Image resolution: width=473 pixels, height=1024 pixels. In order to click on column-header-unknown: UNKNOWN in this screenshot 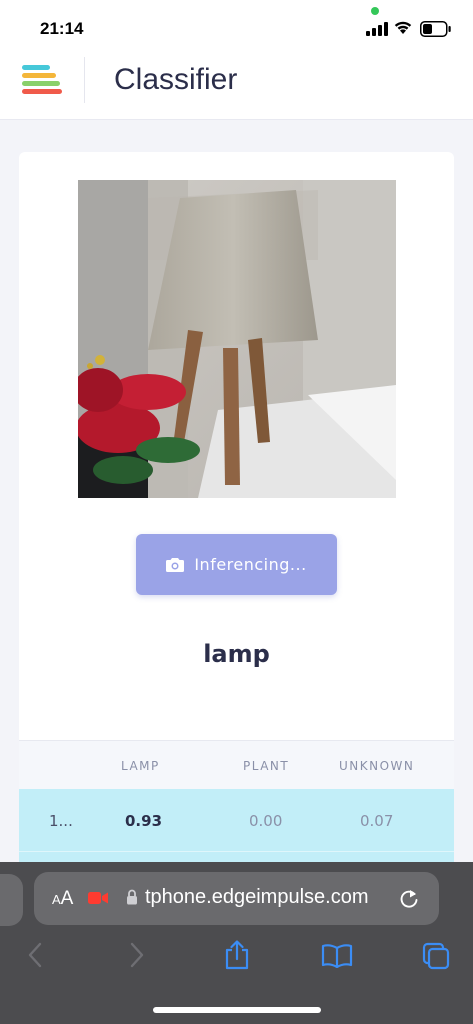, I will do `click(377, 766)`.